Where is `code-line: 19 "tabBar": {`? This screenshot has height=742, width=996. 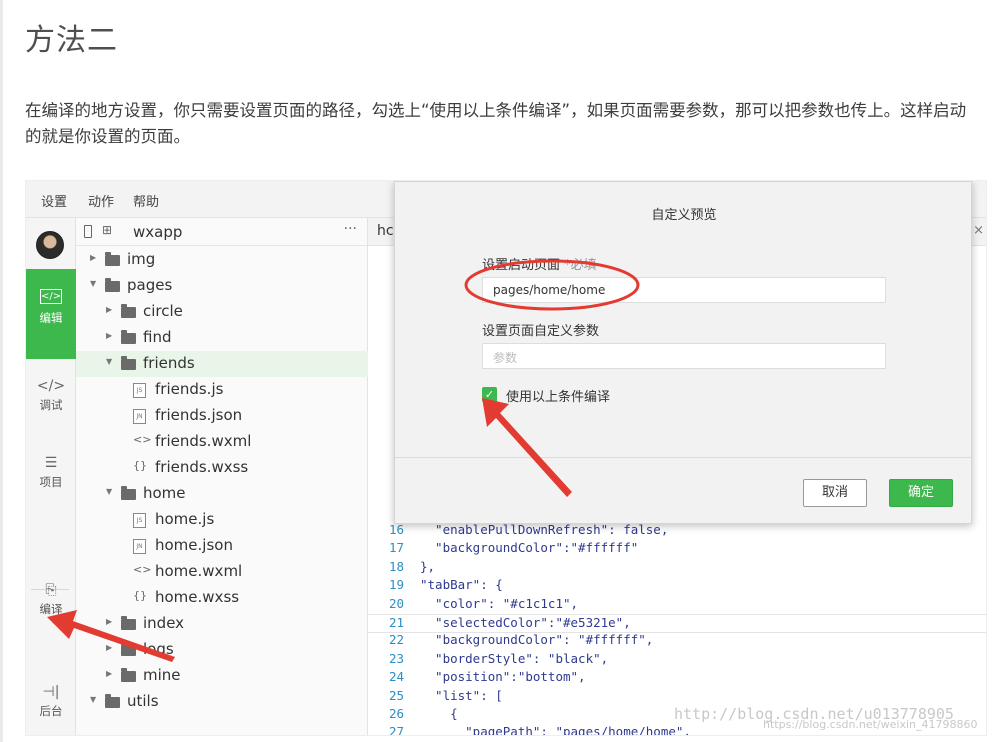
code-line: 19 "tabBar": { is located at coordinates (677, 586).